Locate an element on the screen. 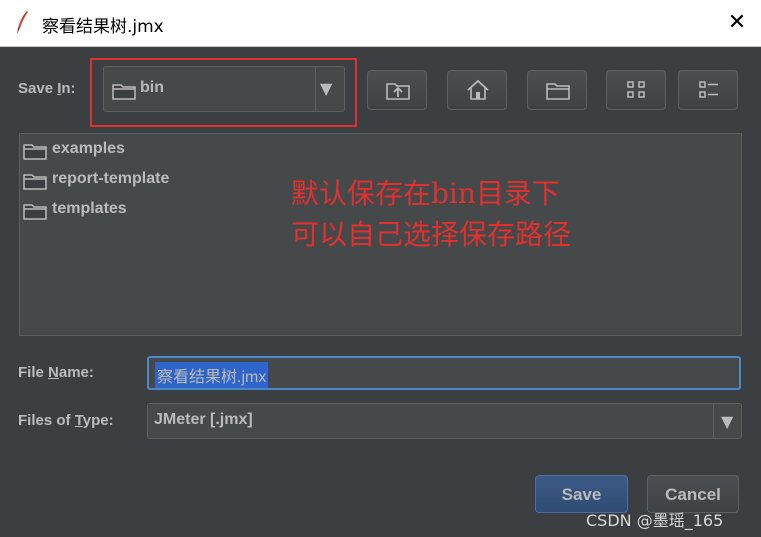 This screenshot has width=761, height=537. home-button is located at coordinates (477, 90).